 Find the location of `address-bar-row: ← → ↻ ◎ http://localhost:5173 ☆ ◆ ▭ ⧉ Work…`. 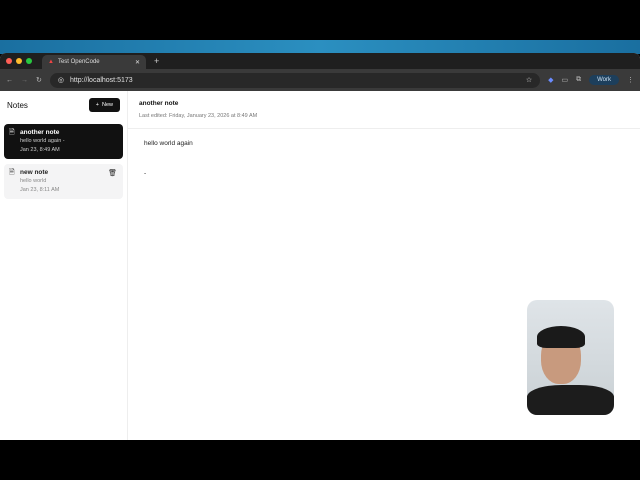

address-bar-row: ← → ↻ ◎ http://localhost:5173 ☆ ◆ ▭ ⧉ Work… is located at coordinates (320, 80).